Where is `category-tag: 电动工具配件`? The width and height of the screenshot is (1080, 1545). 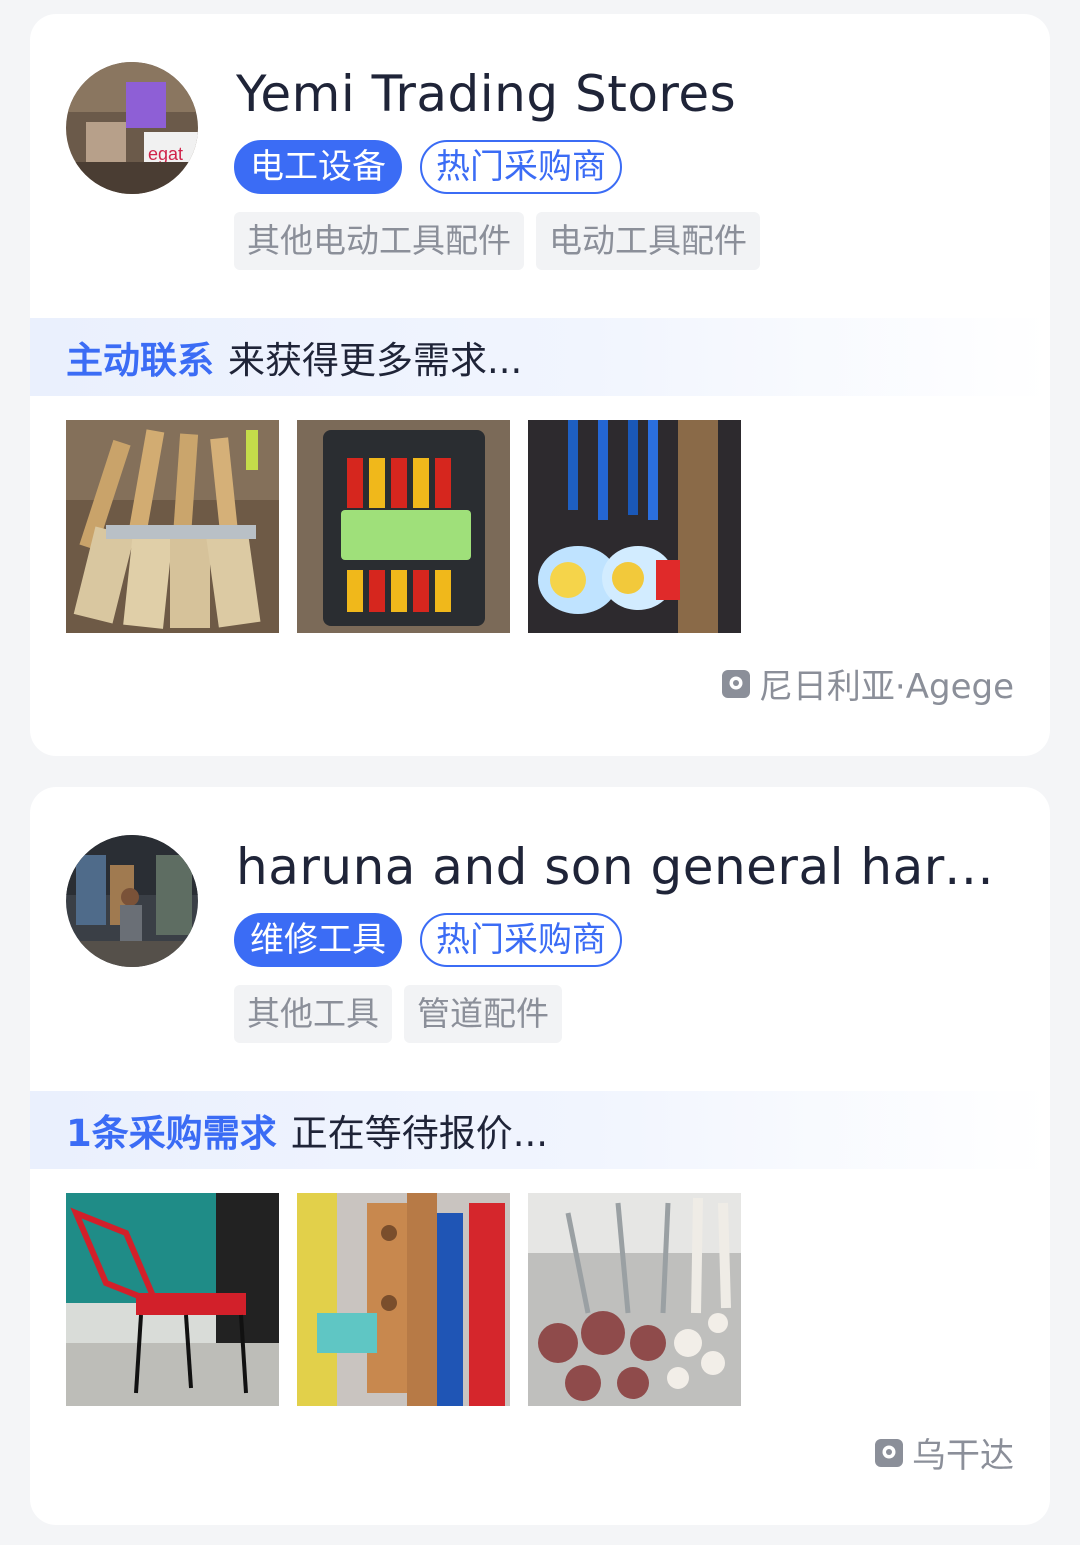 category-tag: 电动工具配件 is located at coordinates (648, 241).